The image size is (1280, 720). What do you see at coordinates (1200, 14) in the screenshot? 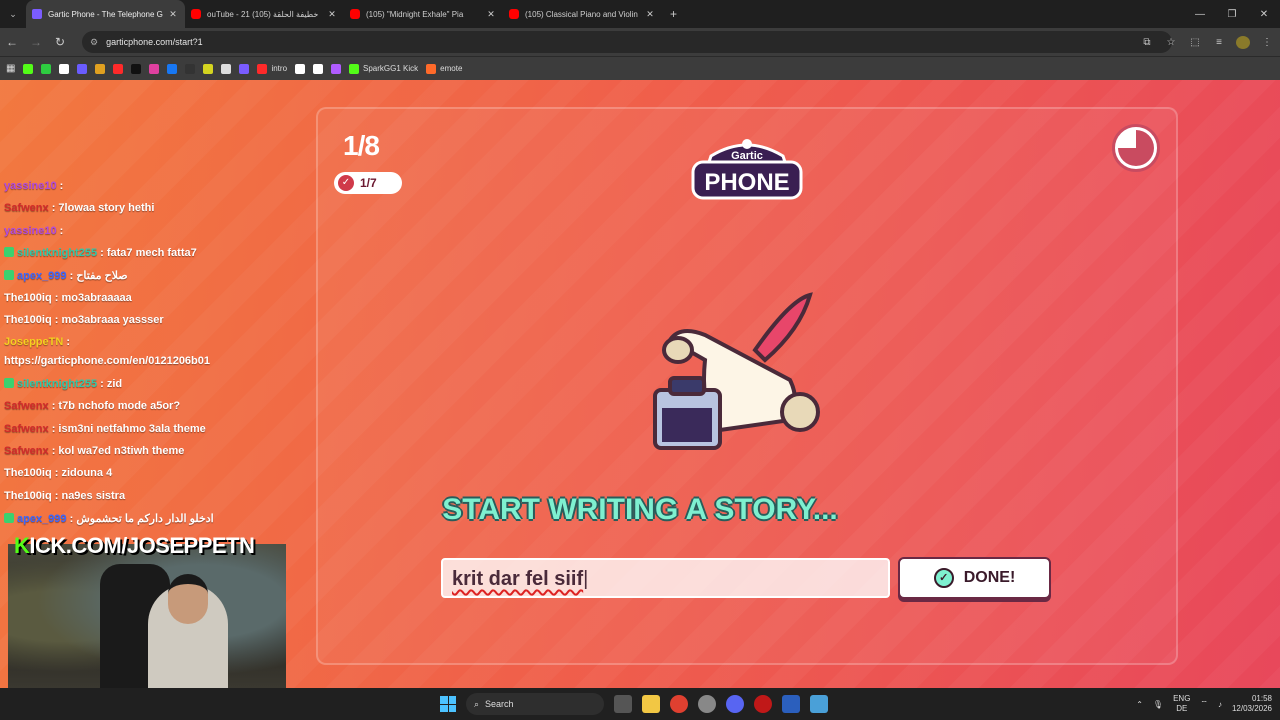
I see `minimize-button: —` at bounding box center [1200, 14].